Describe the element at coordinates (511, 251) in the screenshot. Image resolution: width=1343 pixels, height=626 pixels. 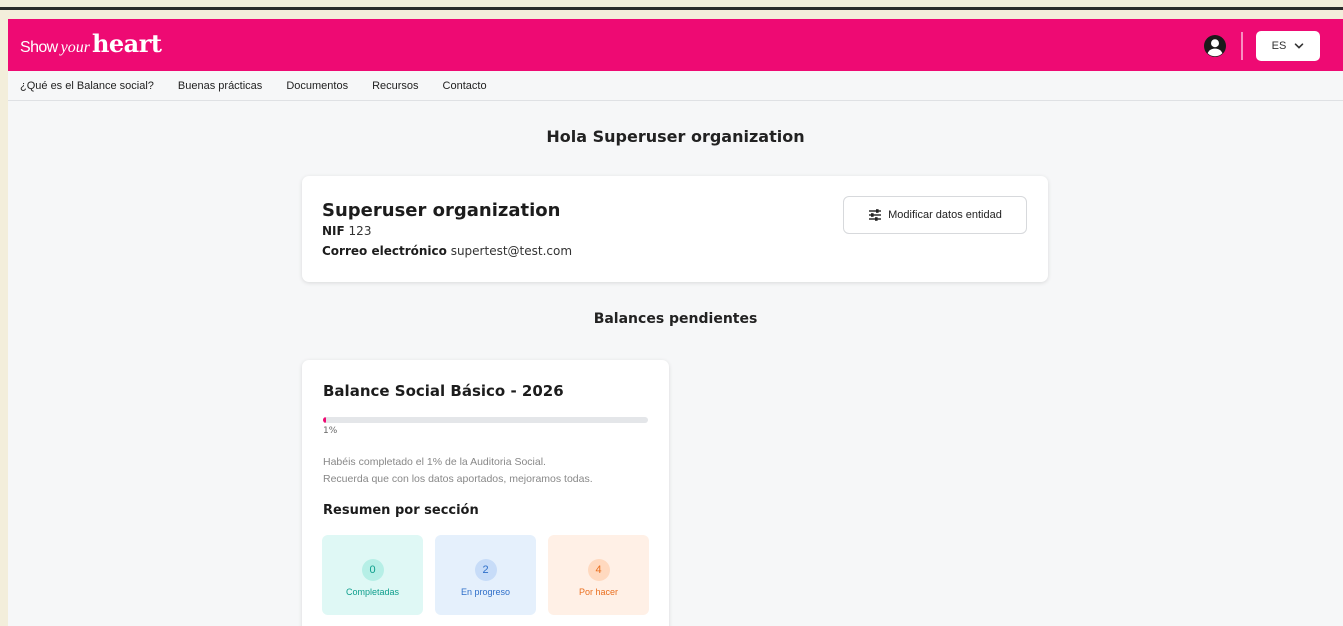
I see `email-value: supertest@test.com` at that location.